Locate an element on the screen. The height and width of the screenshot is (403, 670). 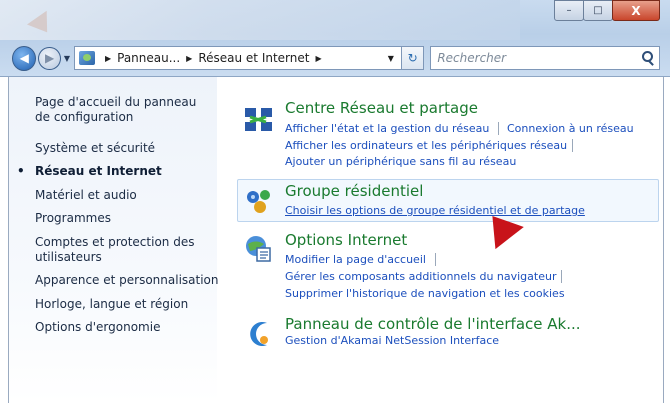
forward-button: ▶ is located at coordinates (49, 58).